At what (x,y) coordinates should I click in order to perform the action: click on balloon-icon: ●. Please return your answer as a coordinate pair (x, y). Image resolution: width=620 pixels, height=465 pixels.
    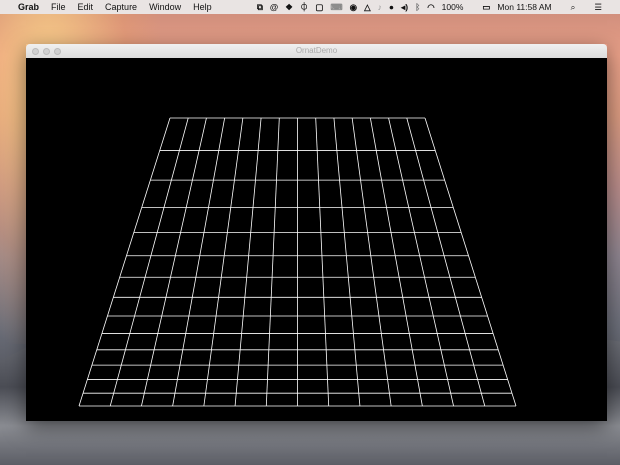
    Looking at the image, I should click on (391, 7).